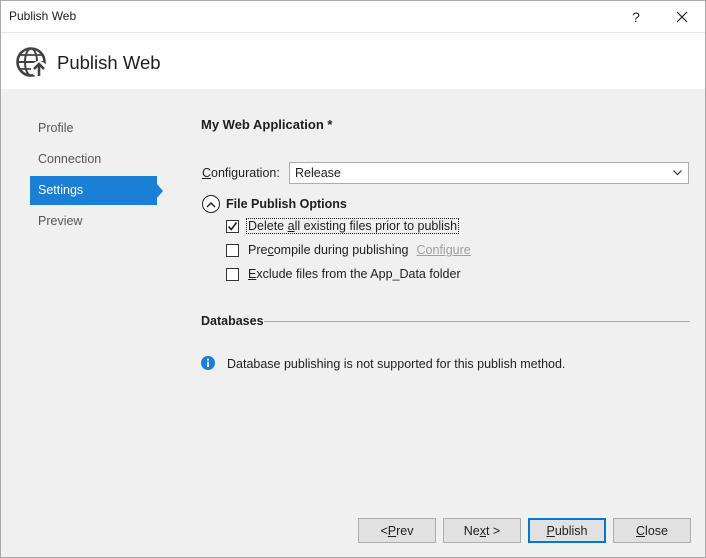 This screenshot has height=558, width=706. I want to click on header: Publish Web, so click(353, 60).